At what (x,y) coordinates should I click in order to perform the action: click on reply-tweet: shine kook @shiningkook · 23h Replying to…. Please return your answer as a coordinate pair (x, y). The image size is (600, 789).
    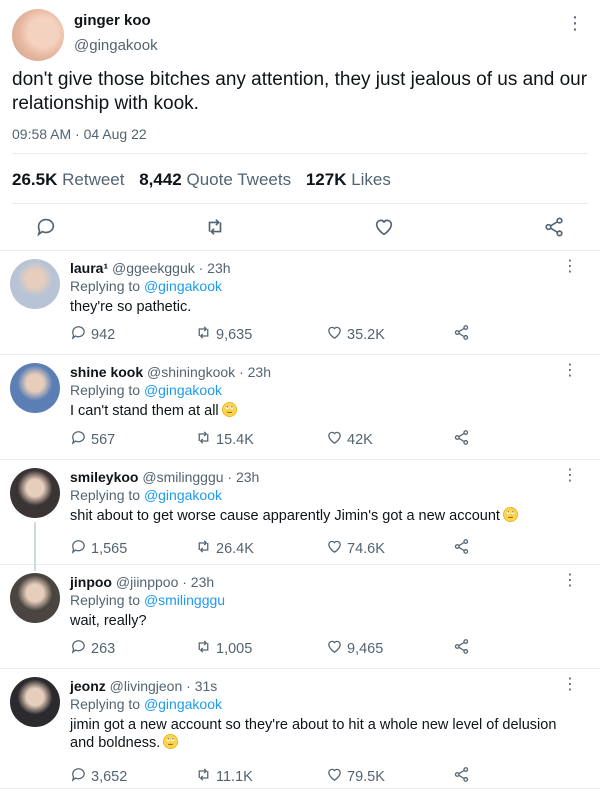
    Looking at the image, I should click on (300, 407).